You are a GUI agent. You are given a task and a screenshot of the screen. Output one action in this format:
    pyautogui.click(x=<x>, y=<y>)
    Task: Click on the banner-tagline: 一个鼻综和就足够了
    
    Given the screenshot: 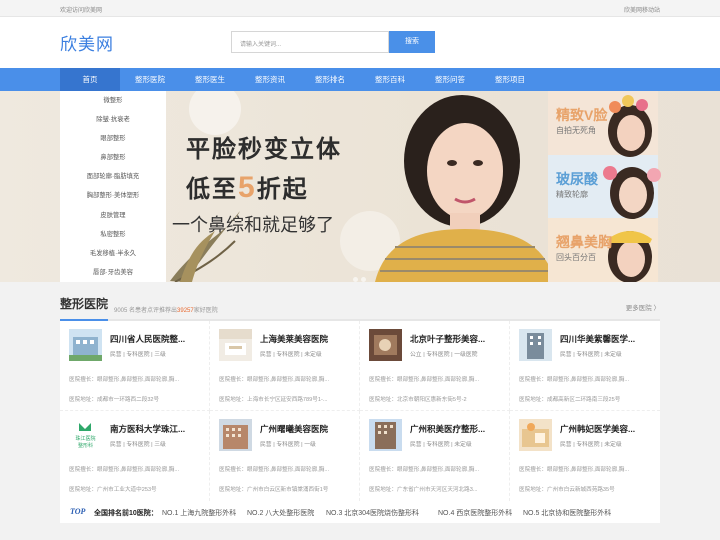 What is the action you would take?
    pyautogui.click(x=253, y=225)
    